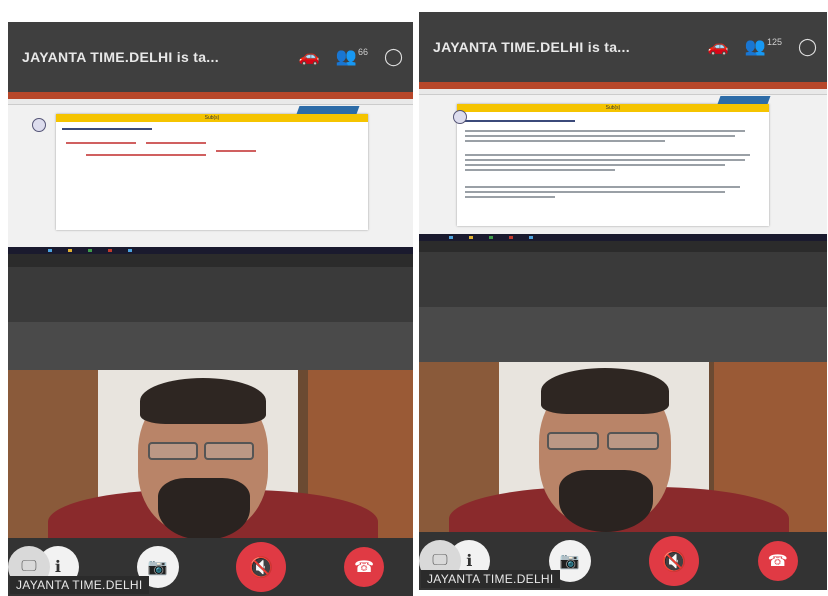  I want to click on participants-button: 👥 66, so click(352, 57).